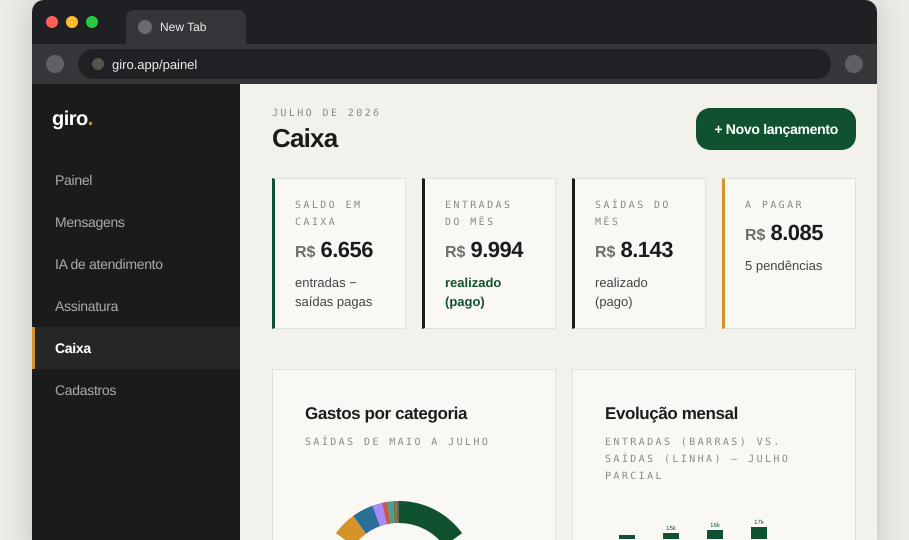  What do you see at coordinates (136, 180) in the screenshot?
I see `sidebar-item: Painel` at bounding box center [136, 180].